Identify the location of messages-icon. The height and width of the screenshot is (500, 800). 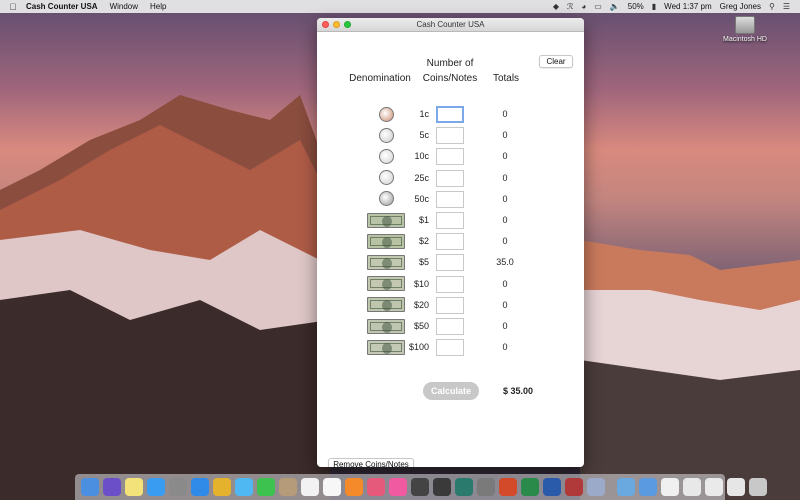
(244, 487).